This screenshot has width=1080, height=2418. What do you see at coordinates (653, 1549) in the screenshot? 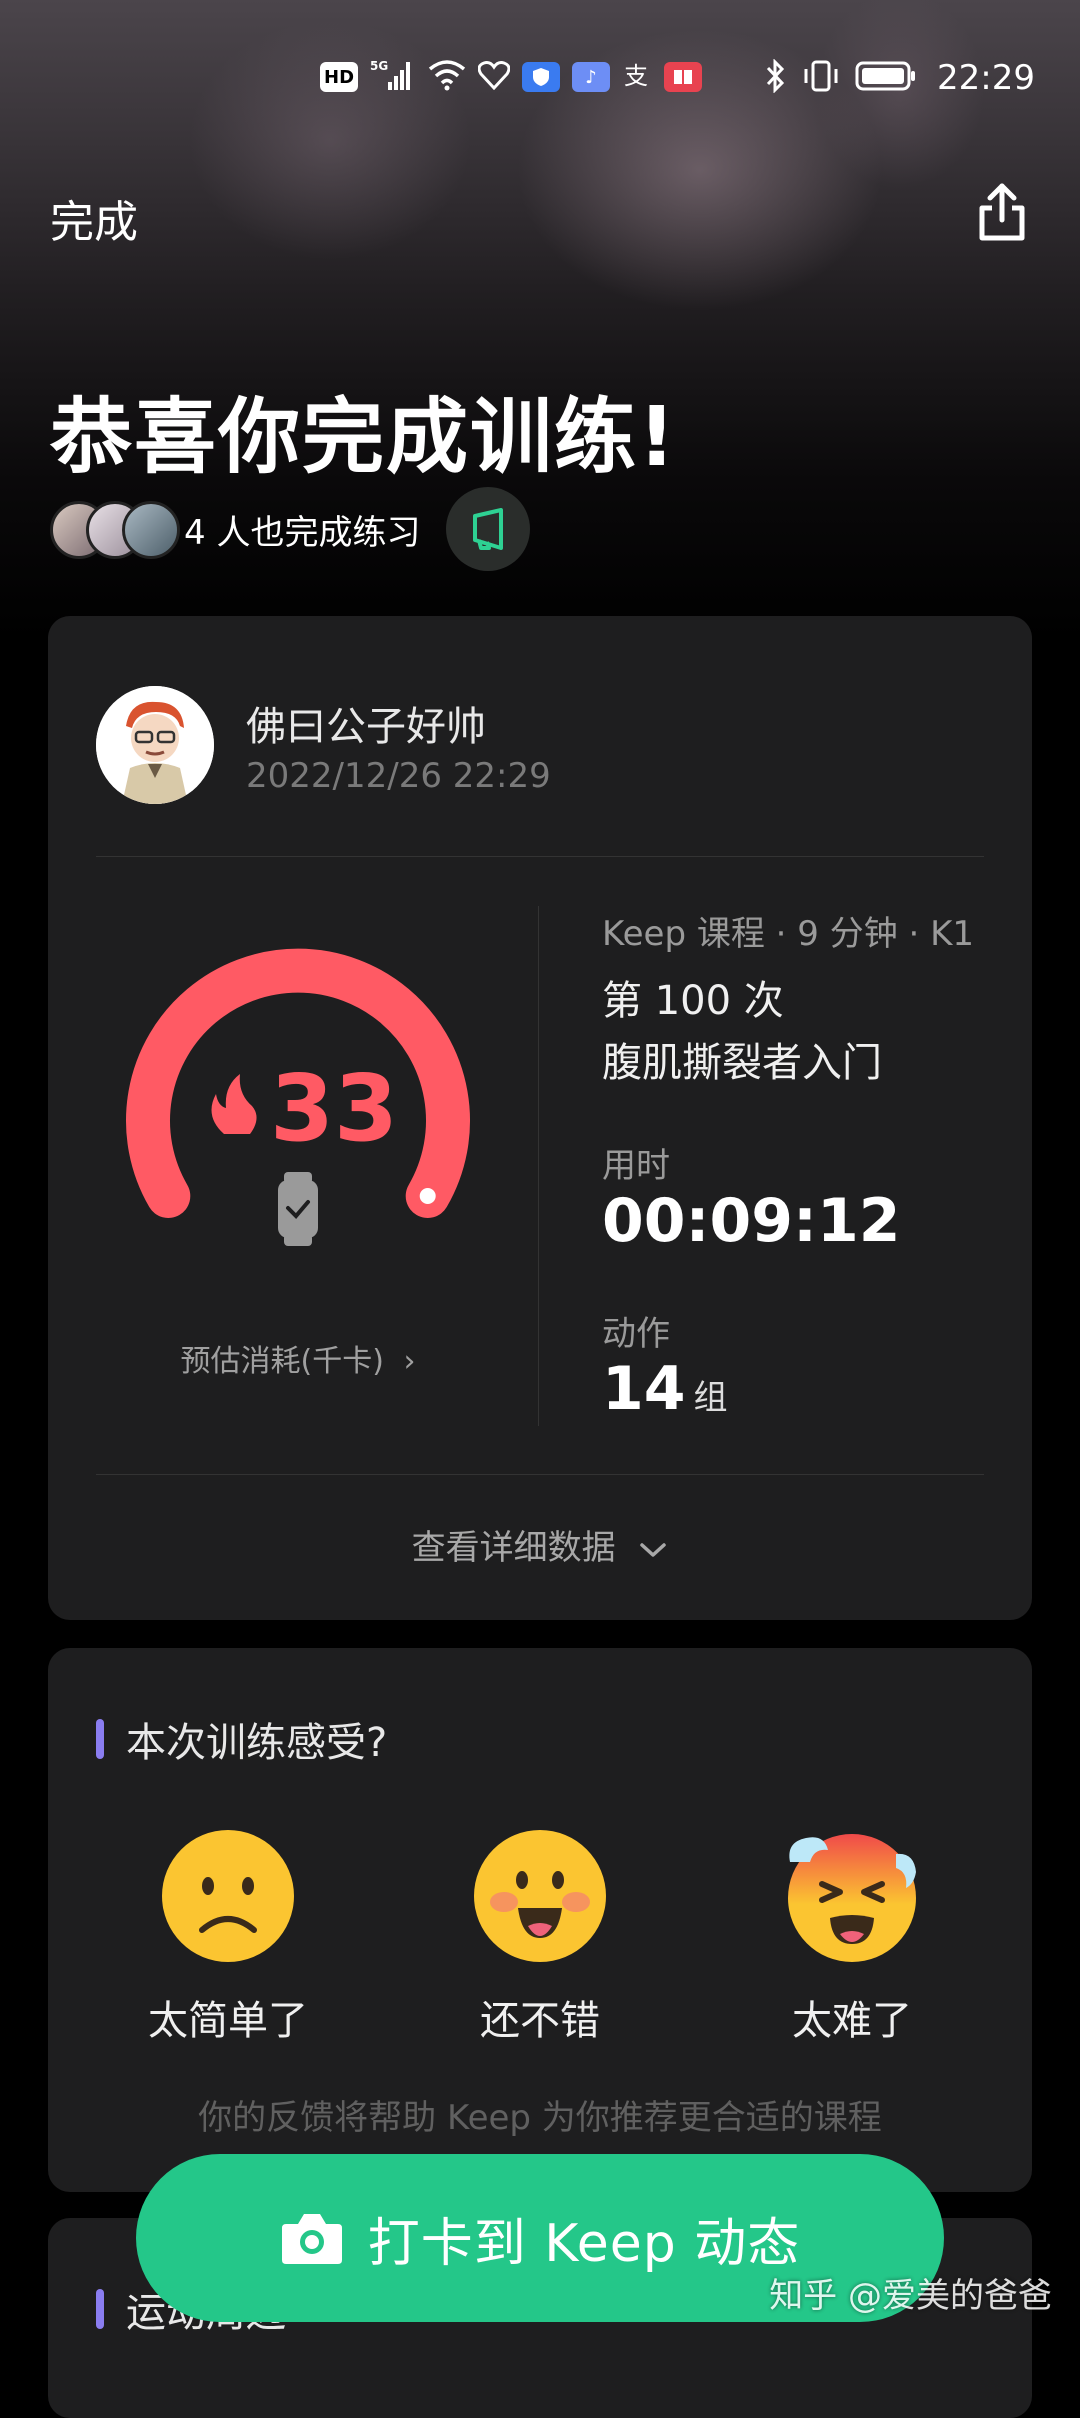
I see `chevron-down-icon` at bounding box center [653, 1549].